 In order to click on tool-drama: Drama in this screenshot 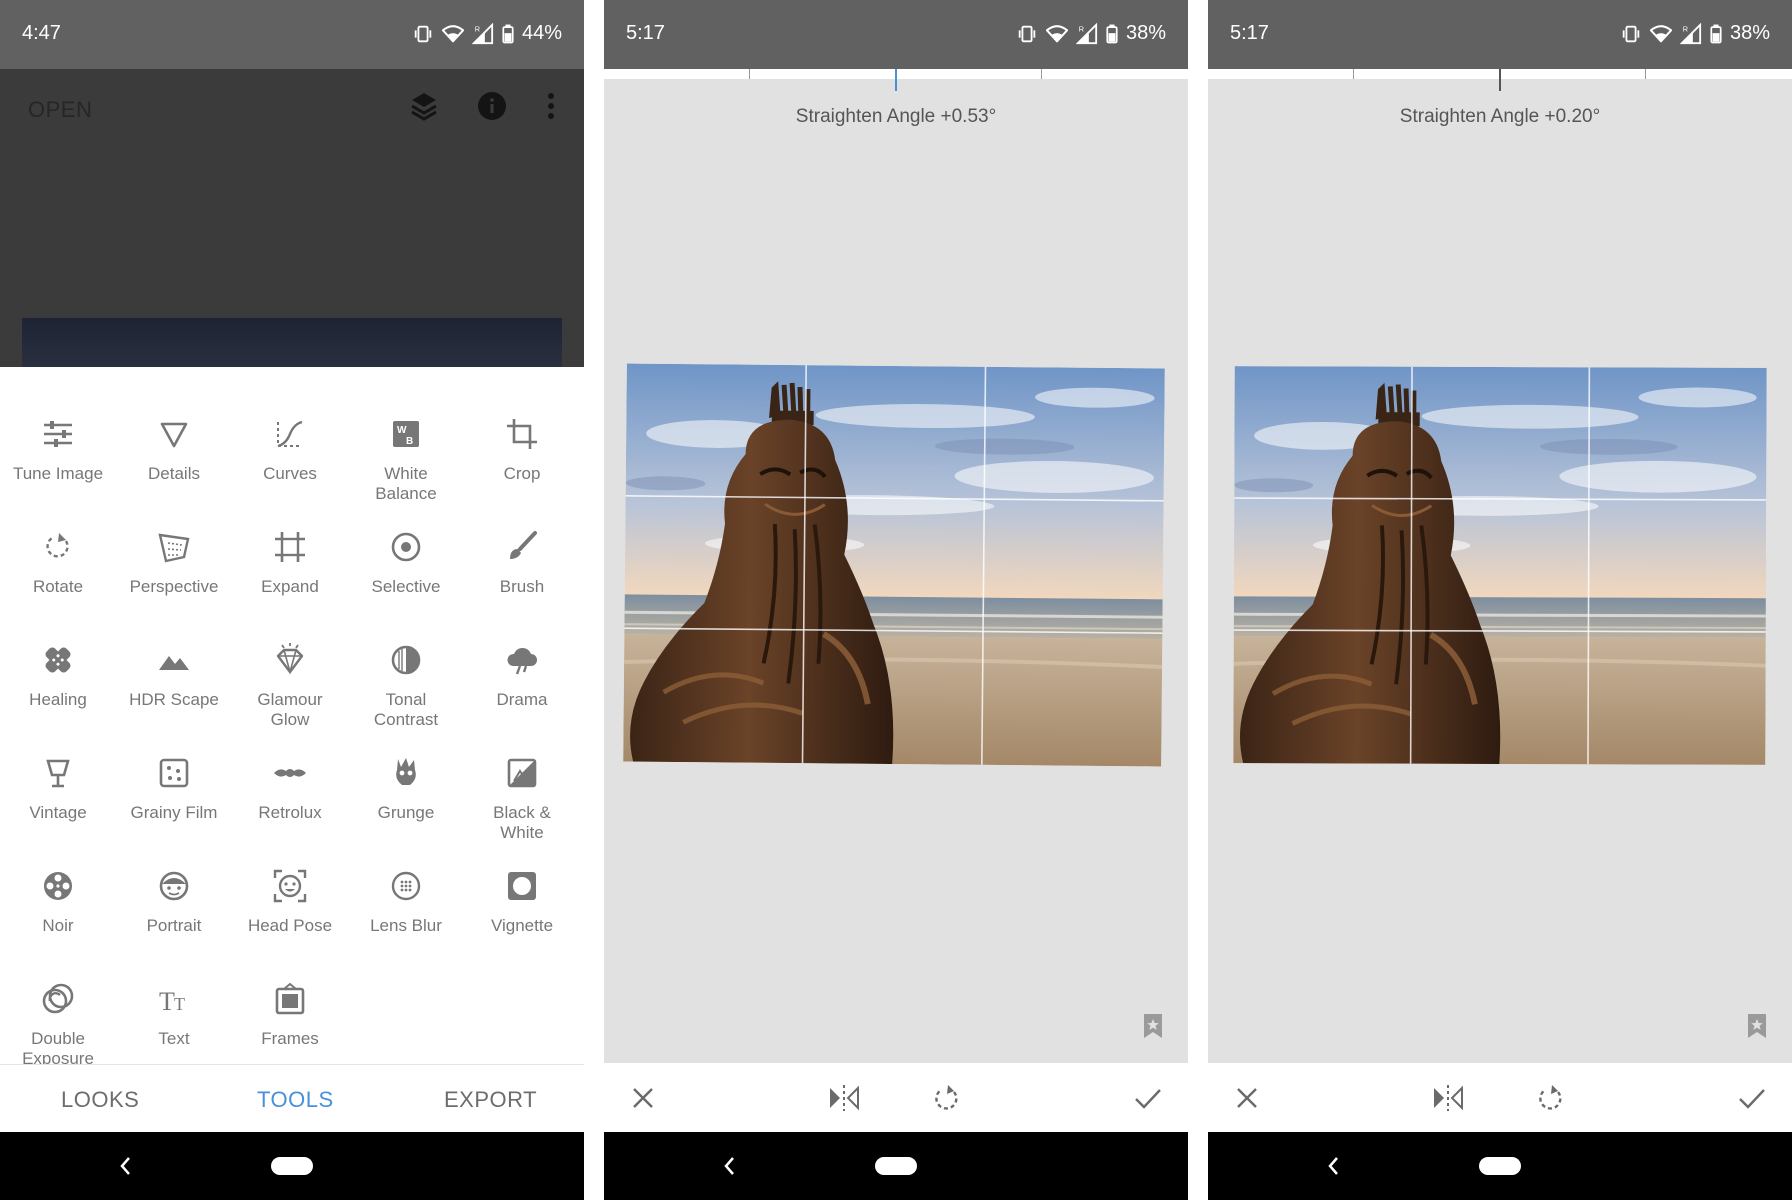, I will do `click(522, 676)`.